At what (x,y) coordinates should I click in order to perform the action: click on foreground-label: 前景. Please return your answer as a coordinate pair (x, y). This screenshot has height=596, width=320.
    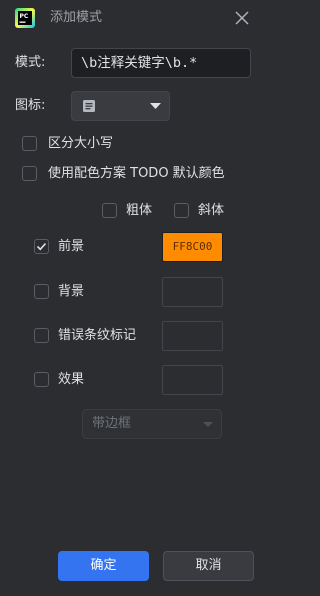
    Looking at the image, I should click on (71, 246).